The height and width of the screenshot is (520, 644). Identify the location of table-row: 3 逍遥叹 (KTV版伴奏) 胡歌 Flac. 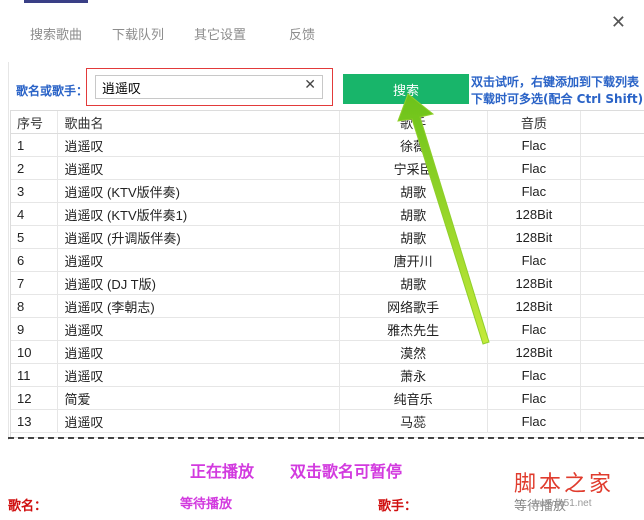
(327, 191).